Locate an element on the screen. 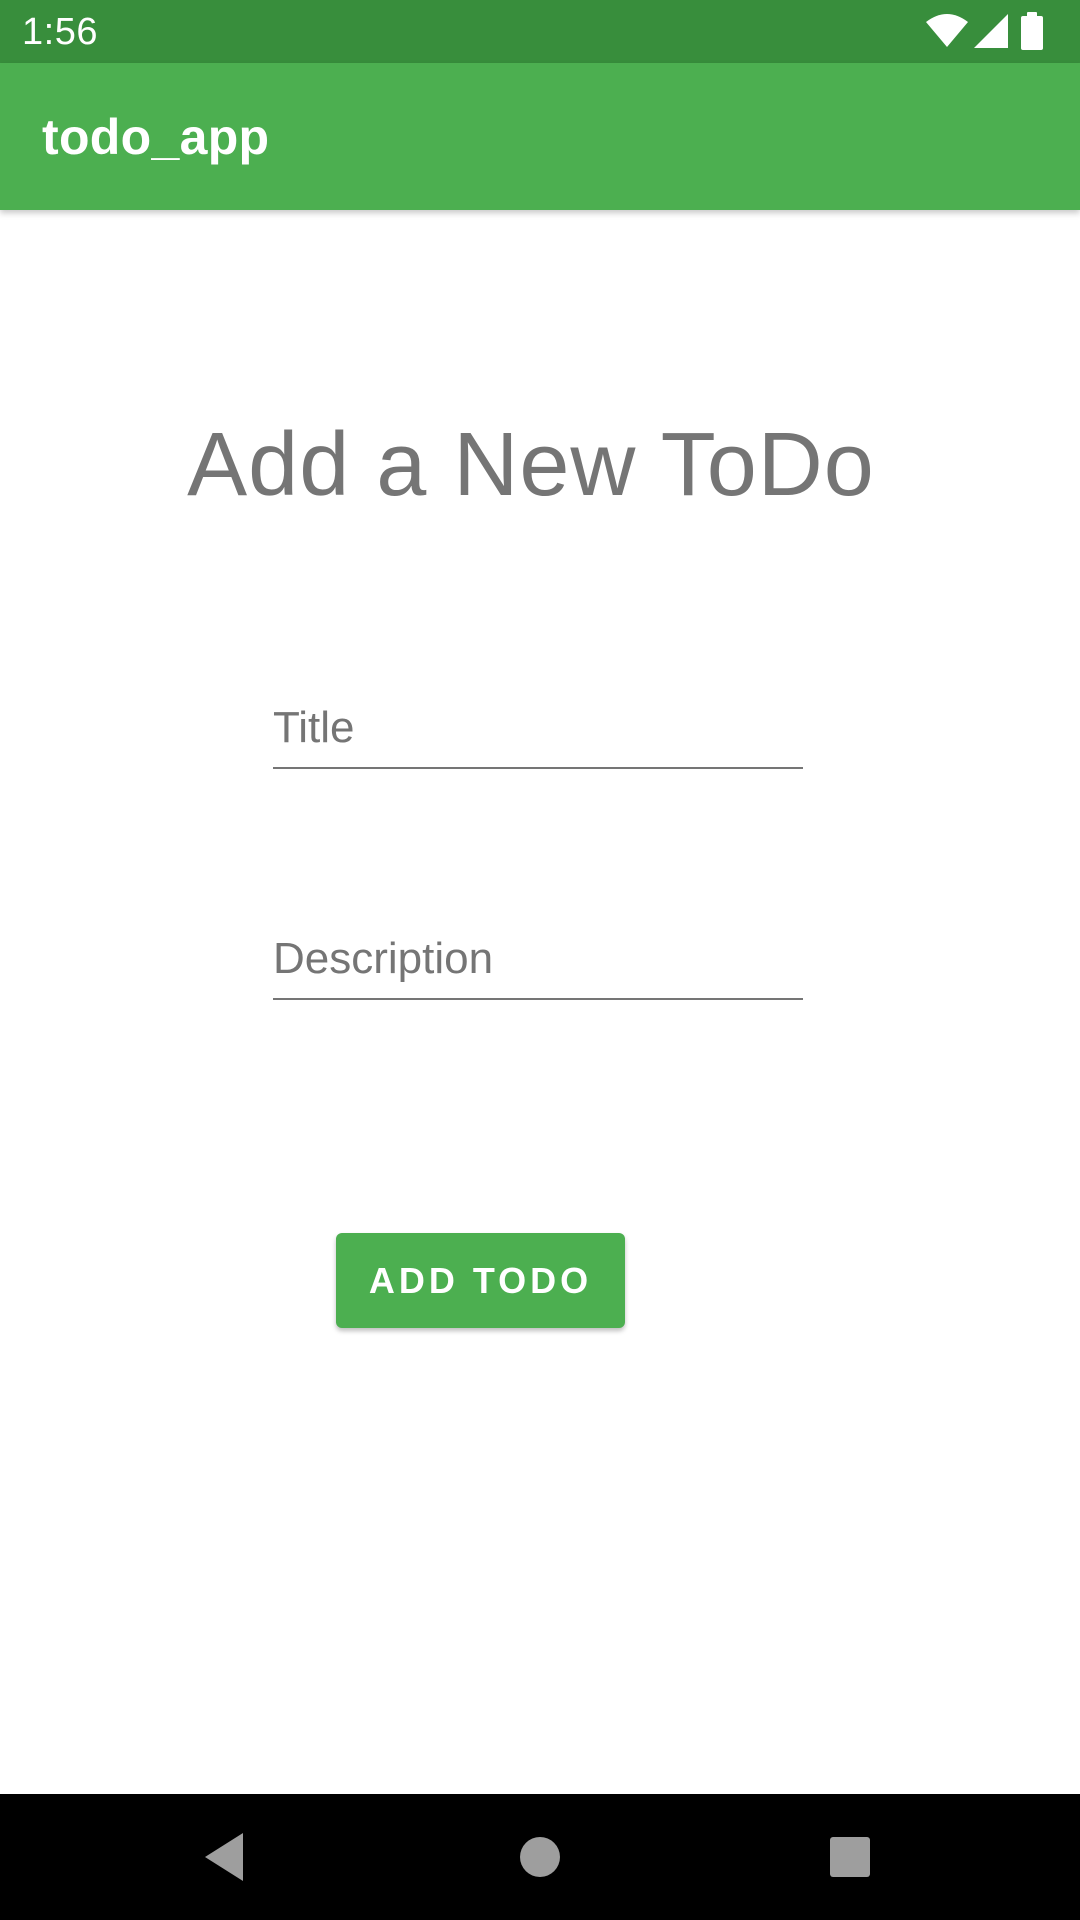 Image resolution: width=1080 pixels, height=1920 pixels. home-icon is located at coordinates (540, 1857).